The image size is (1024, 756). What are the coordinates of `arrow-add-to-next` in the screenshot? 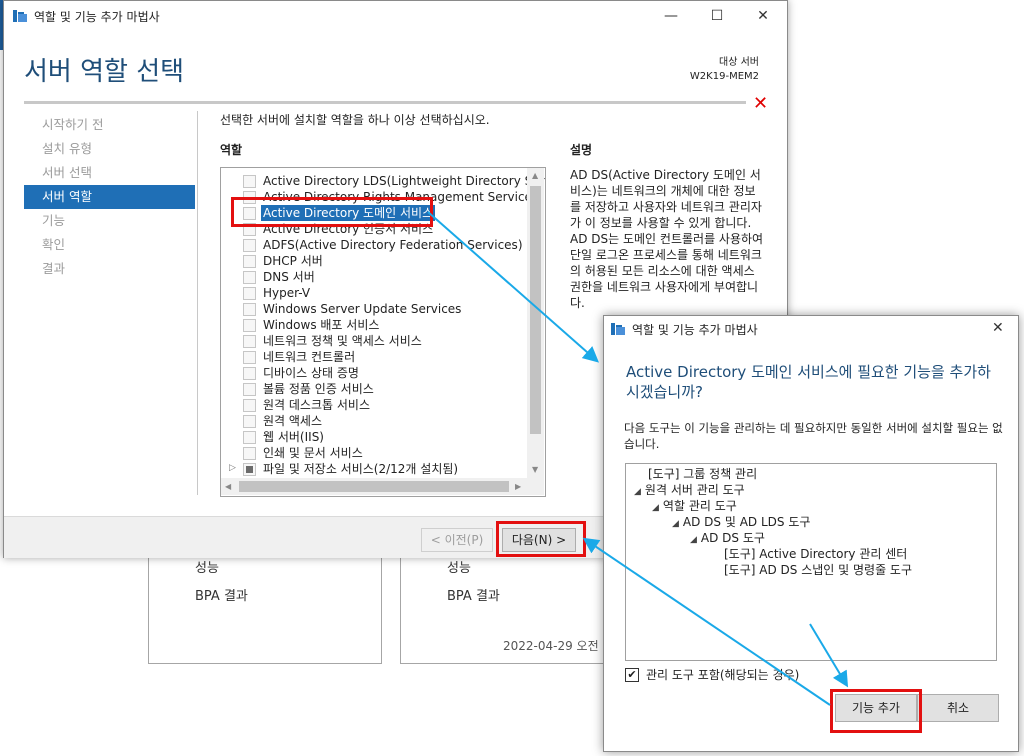 It's located at (706, 621).